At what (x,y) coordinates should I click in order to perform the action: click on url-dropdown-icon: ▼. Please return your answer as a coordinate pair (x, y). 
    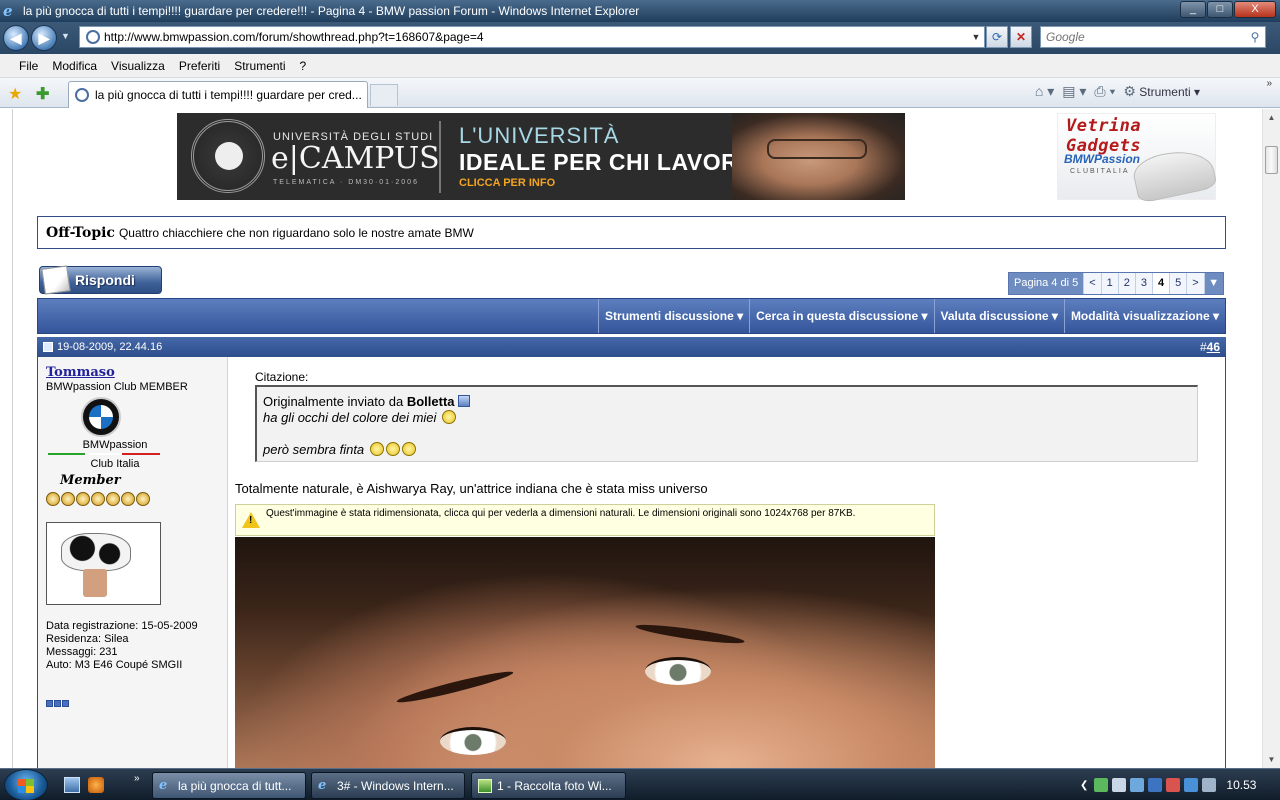
    Looking at the image, I should click on (976, 37).